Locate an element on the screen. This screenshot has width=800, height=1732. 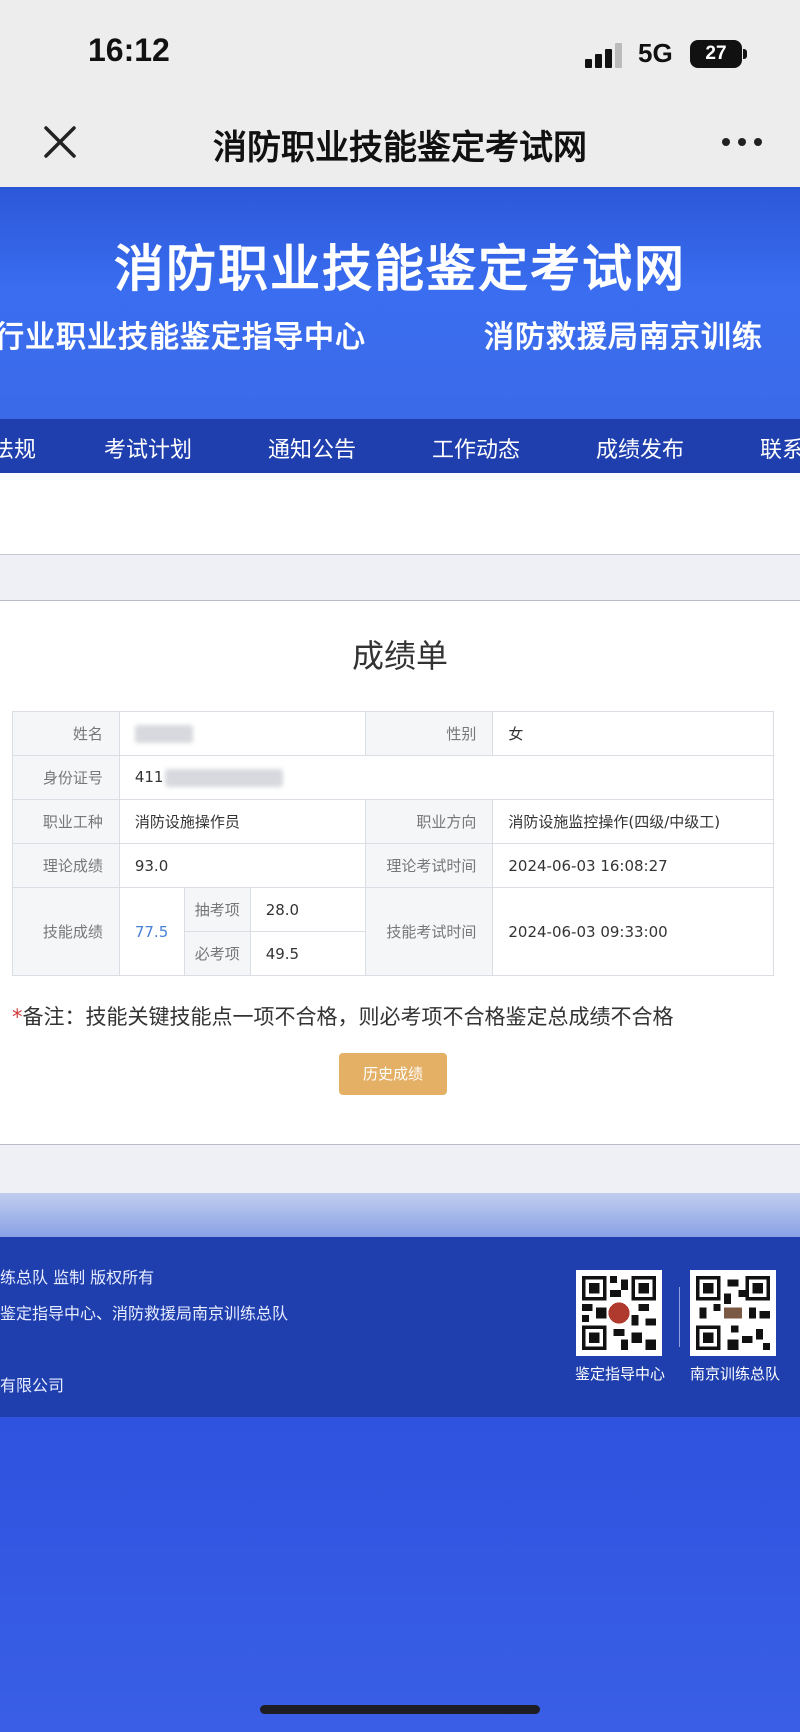
battery-tip is located at coordinates (745, 54).